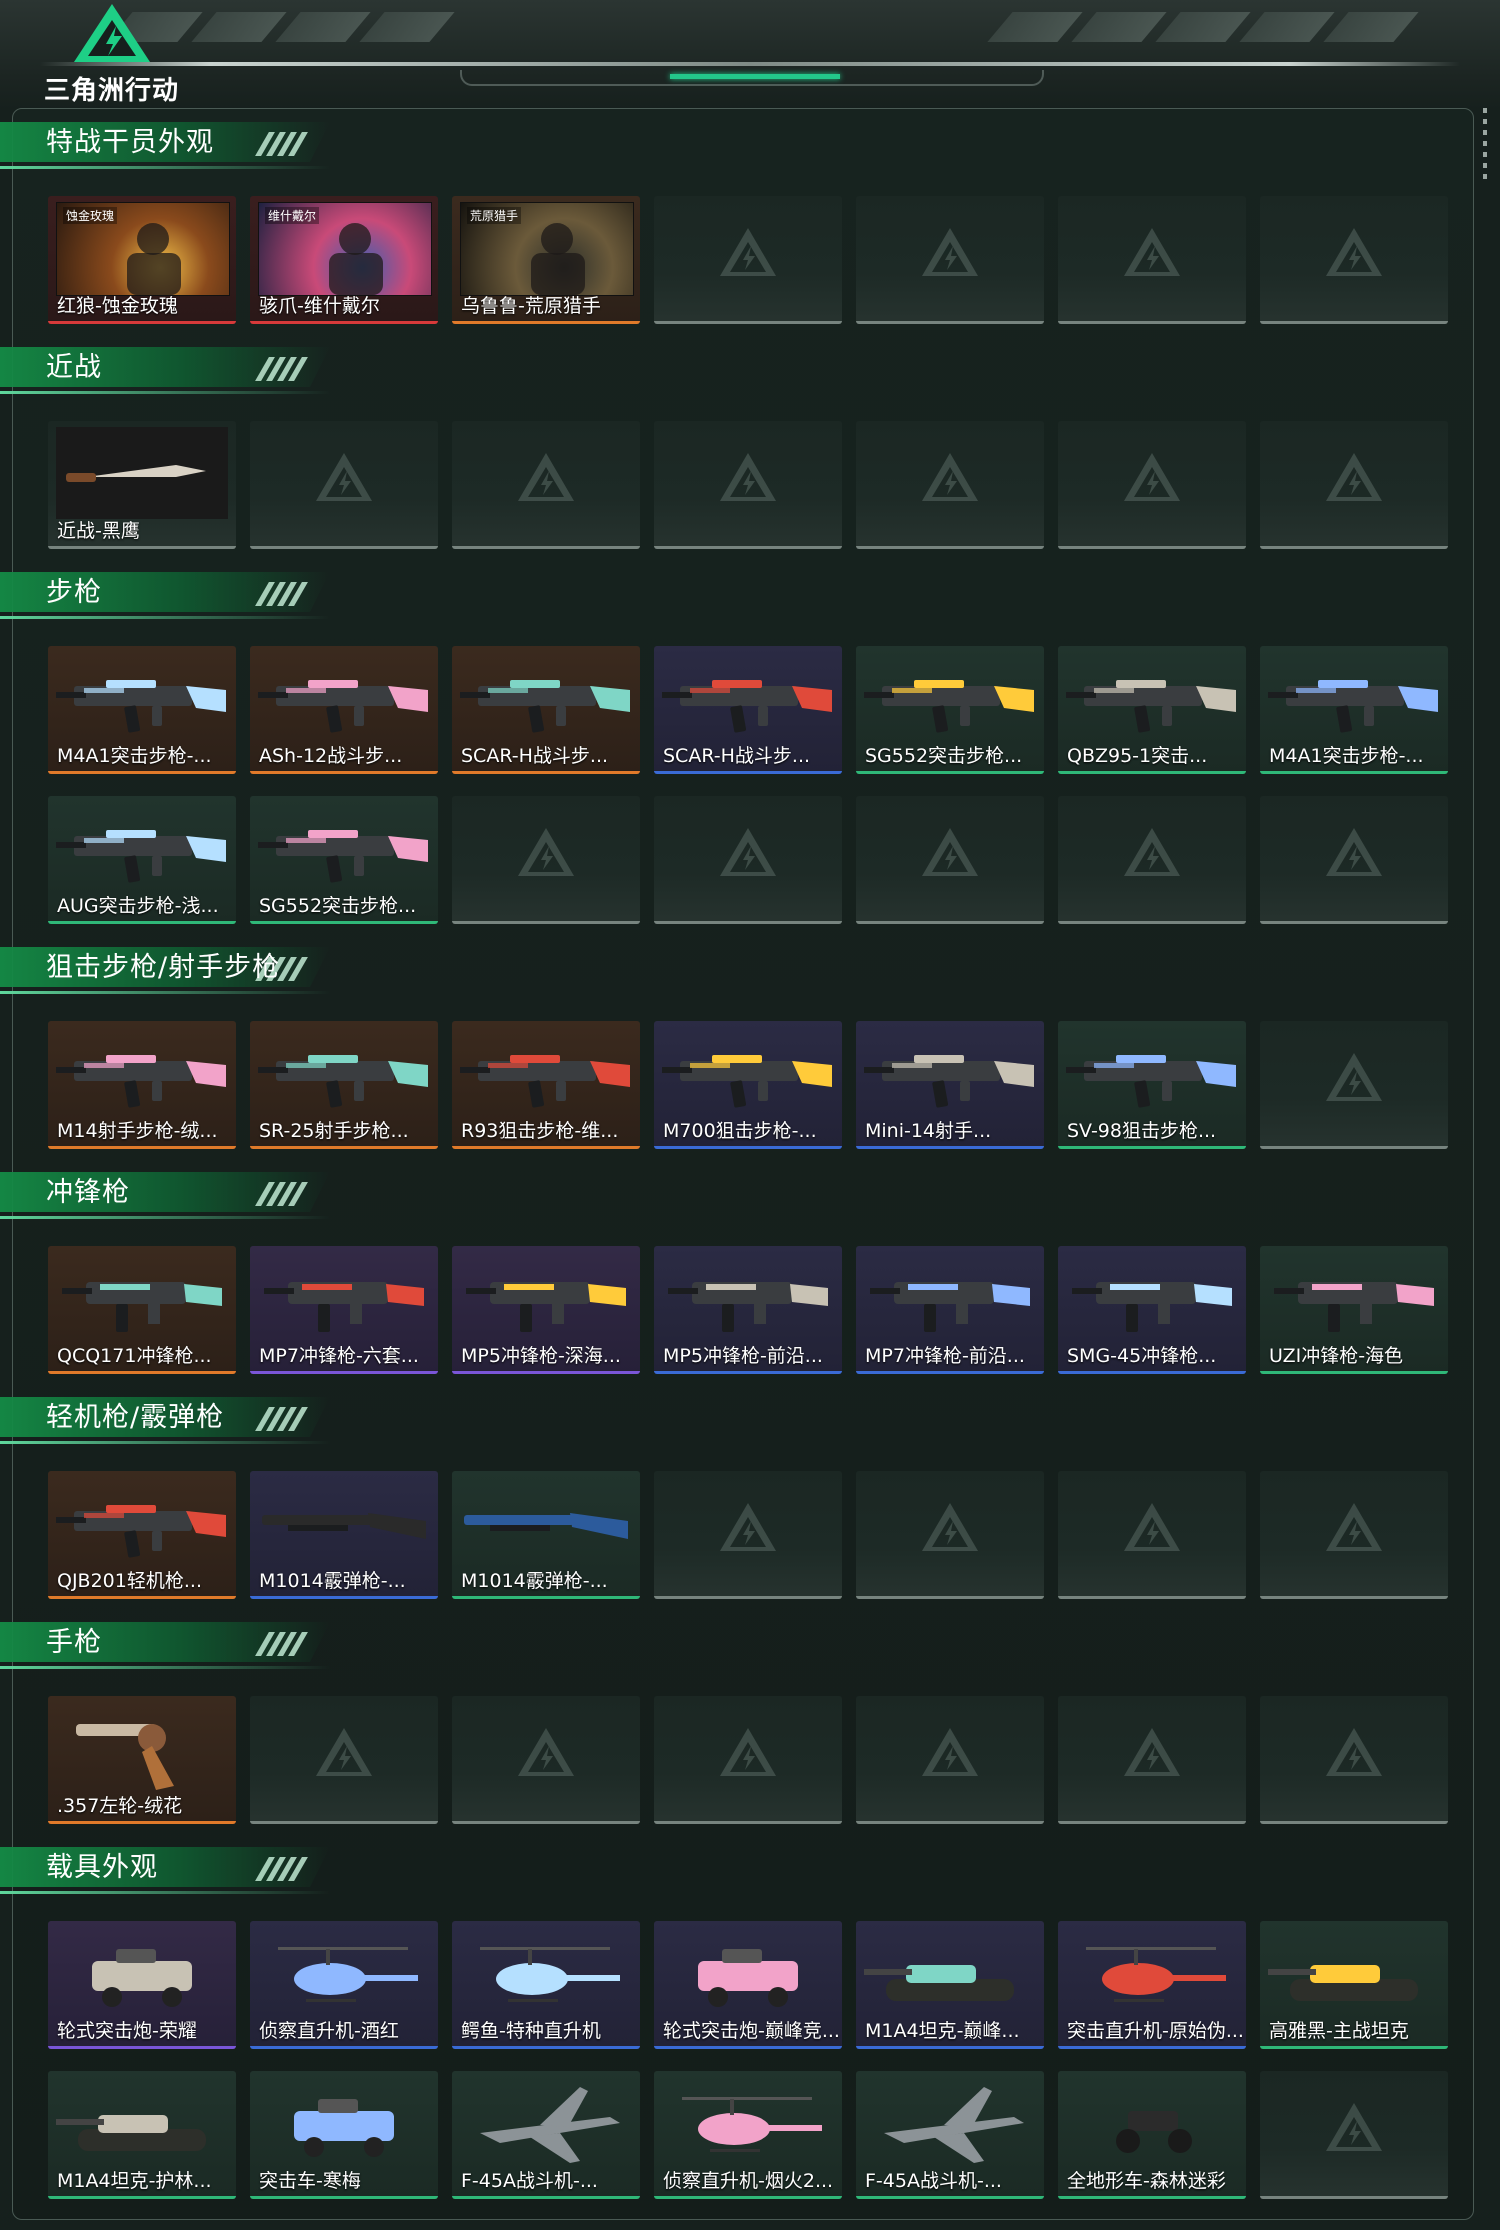  I want to click on item-card: .357左轮-绒花, so click(142, 1760).